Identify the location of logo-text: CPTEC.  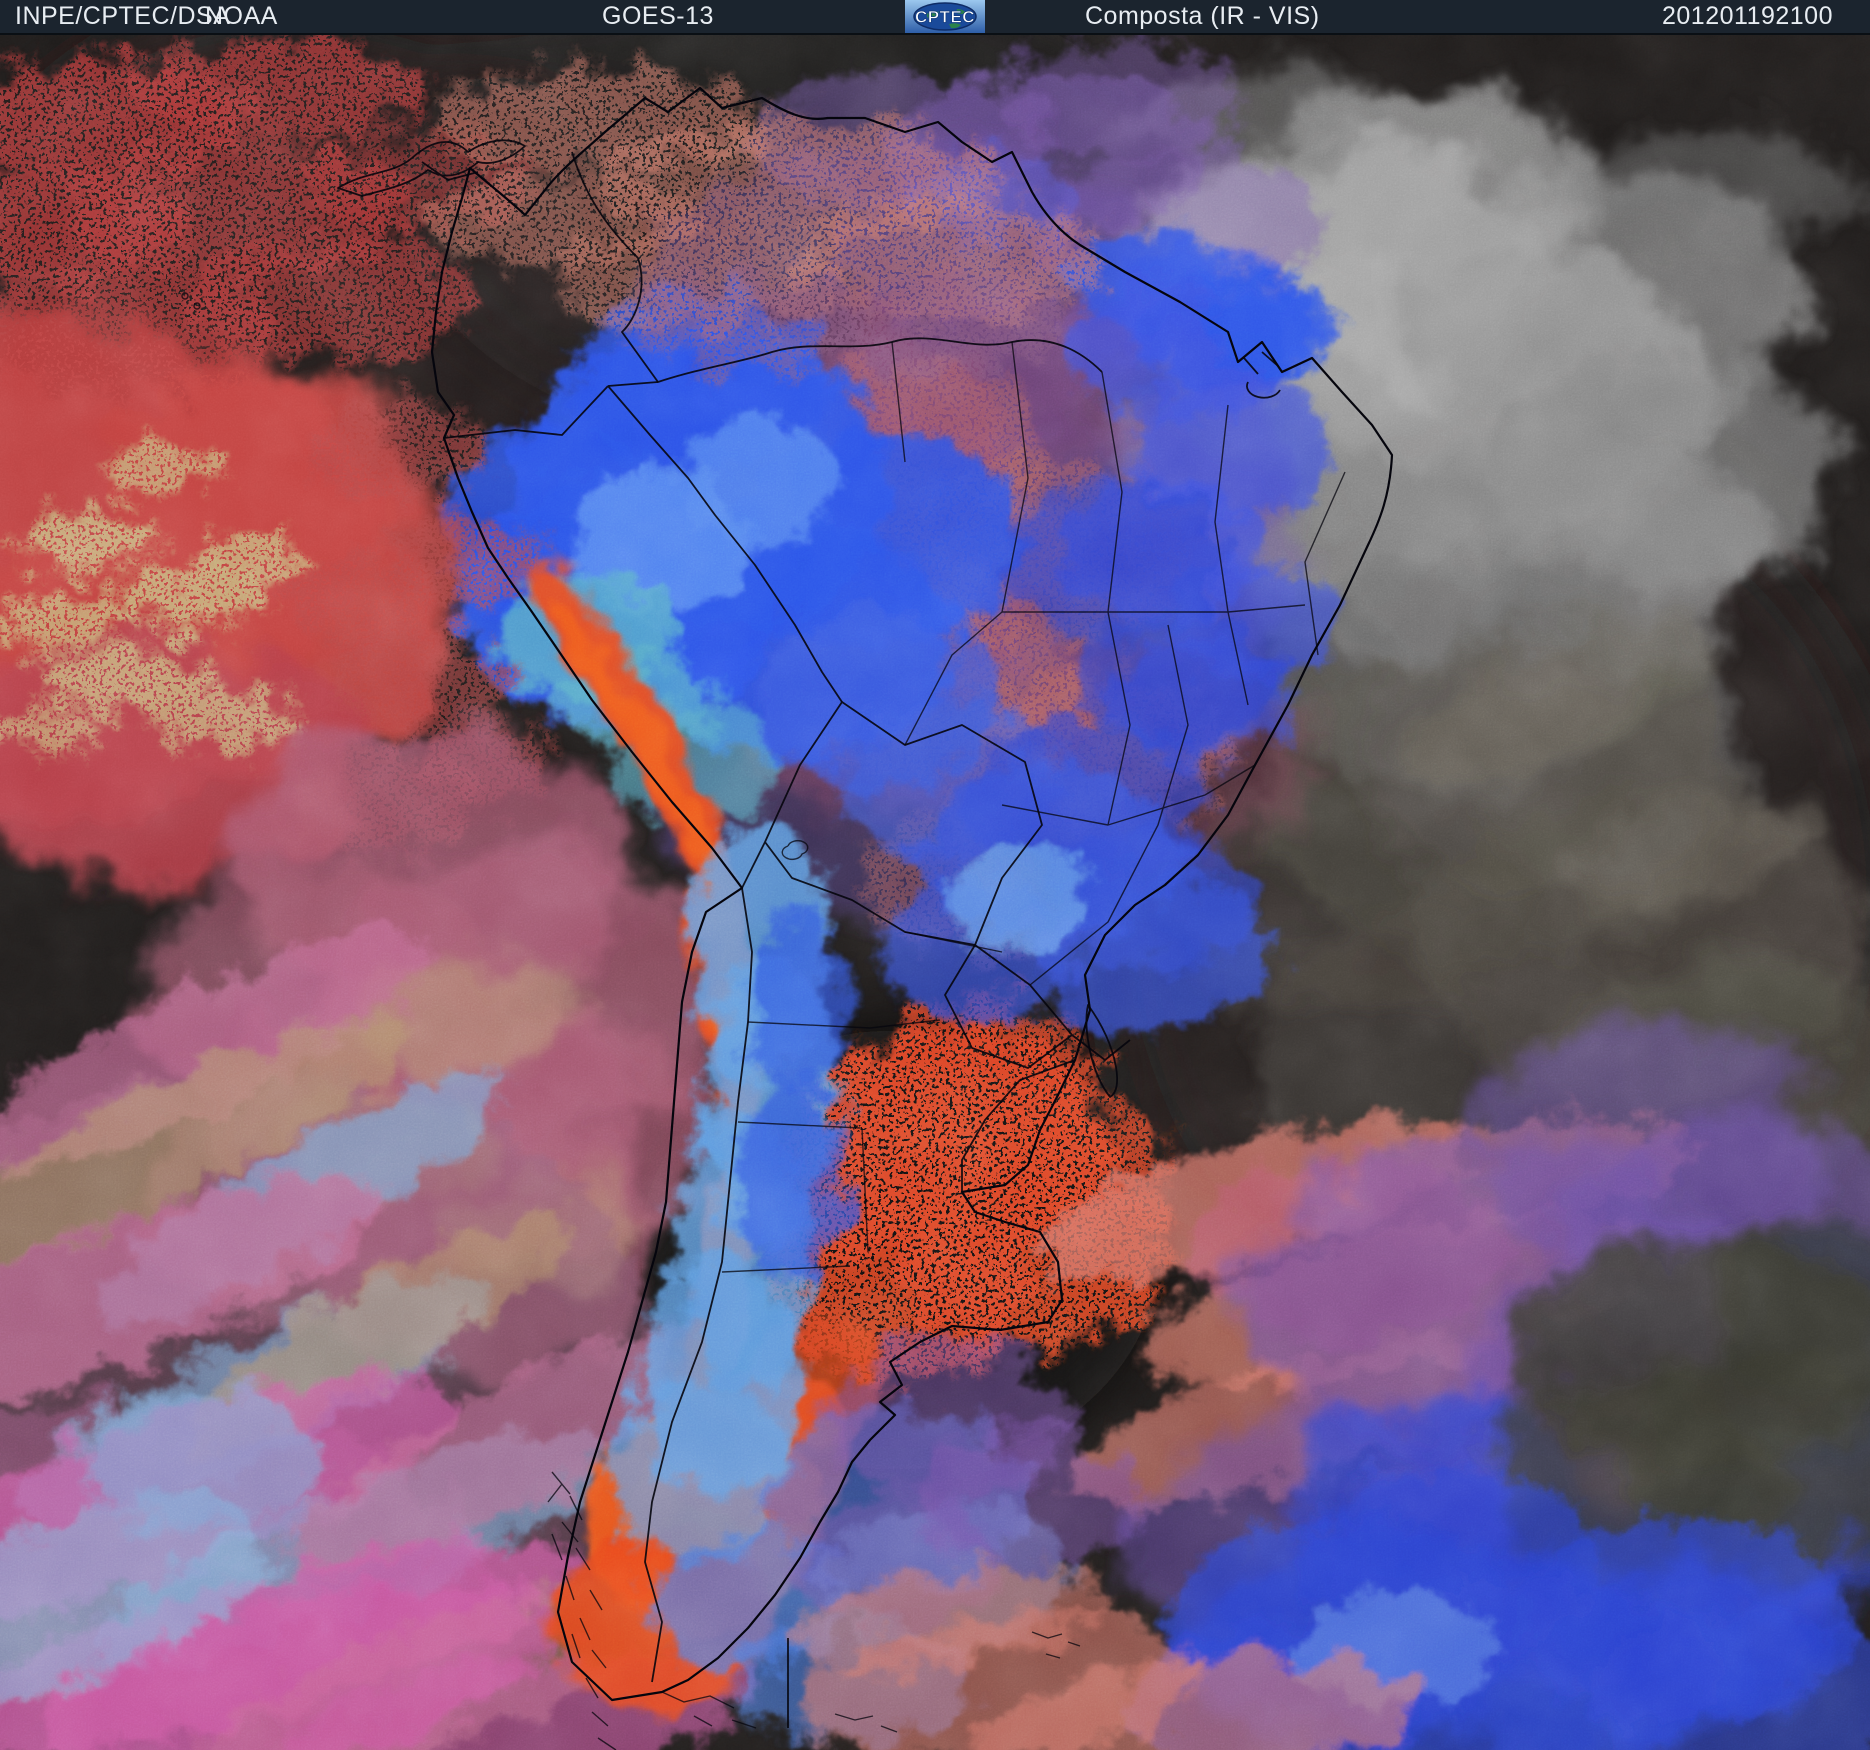
(945, 17).